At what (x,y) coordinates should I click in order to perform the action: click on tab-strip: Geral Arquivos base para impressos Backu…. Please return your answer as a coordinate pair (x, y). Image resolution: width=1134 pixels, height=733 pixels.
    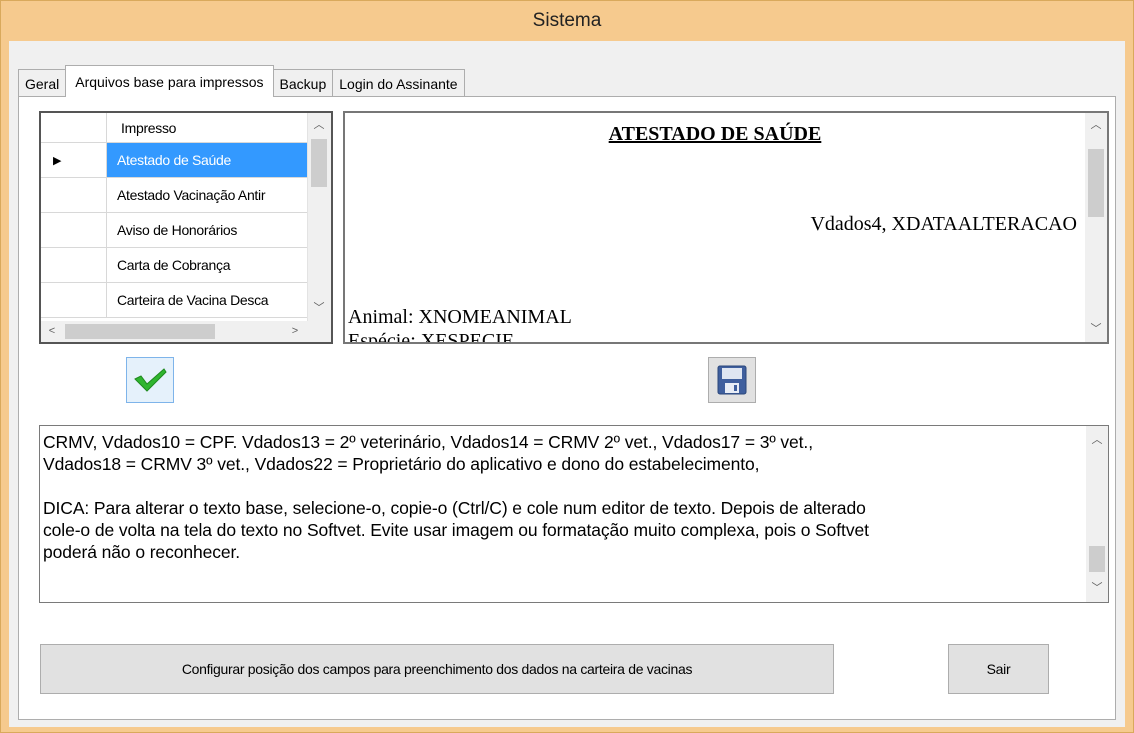
    Looking at the image, I should click on (241, 81).